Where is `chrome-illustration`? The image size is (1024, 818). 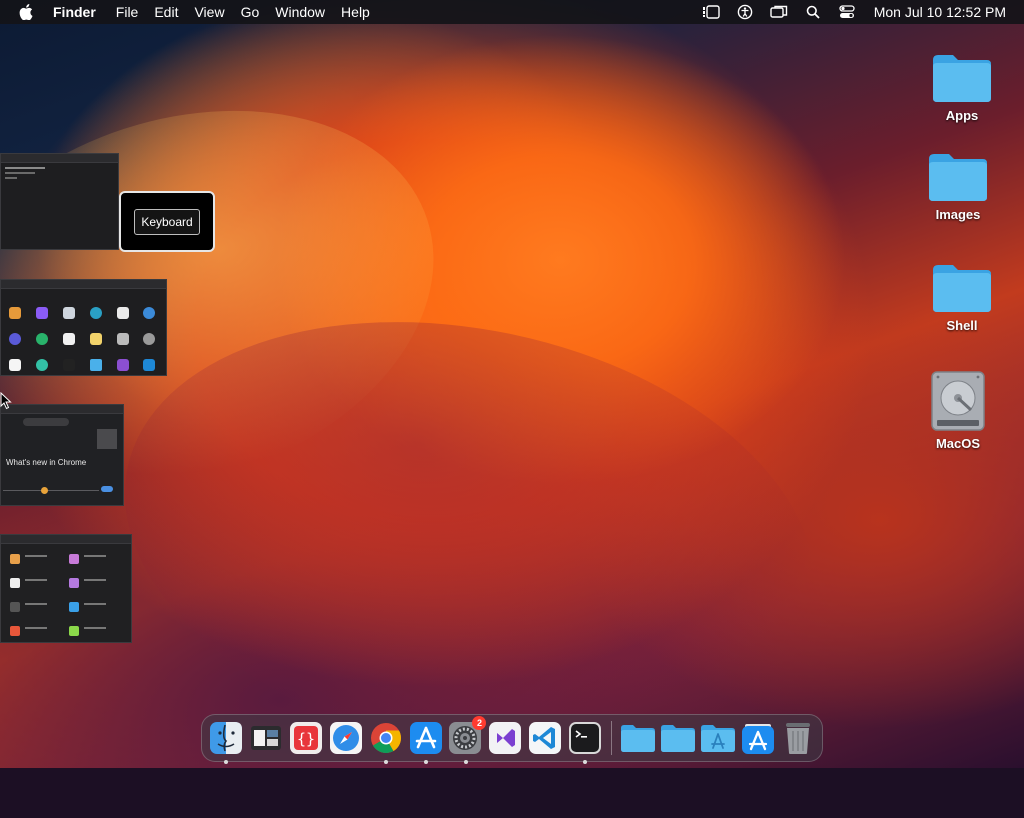
chrome-illustration is located at coordinates (107, 439).